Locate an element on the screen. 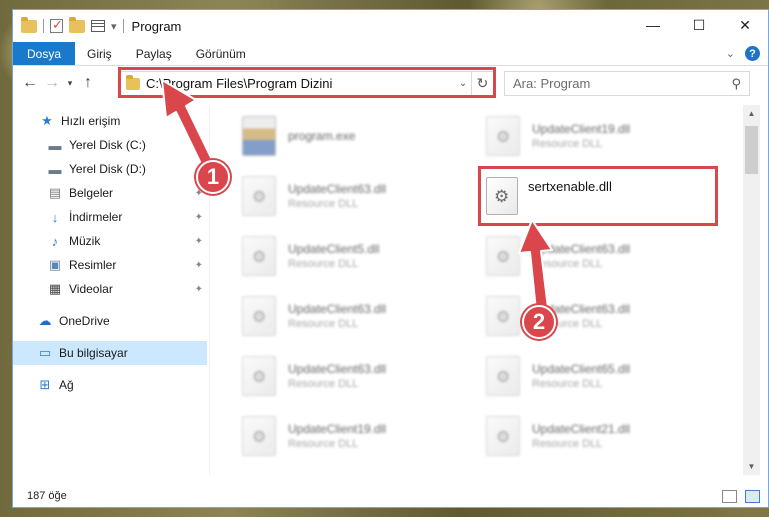  sidebar-item-videos: ▦ Videolar ✦ is located at coordinates (110, 289).